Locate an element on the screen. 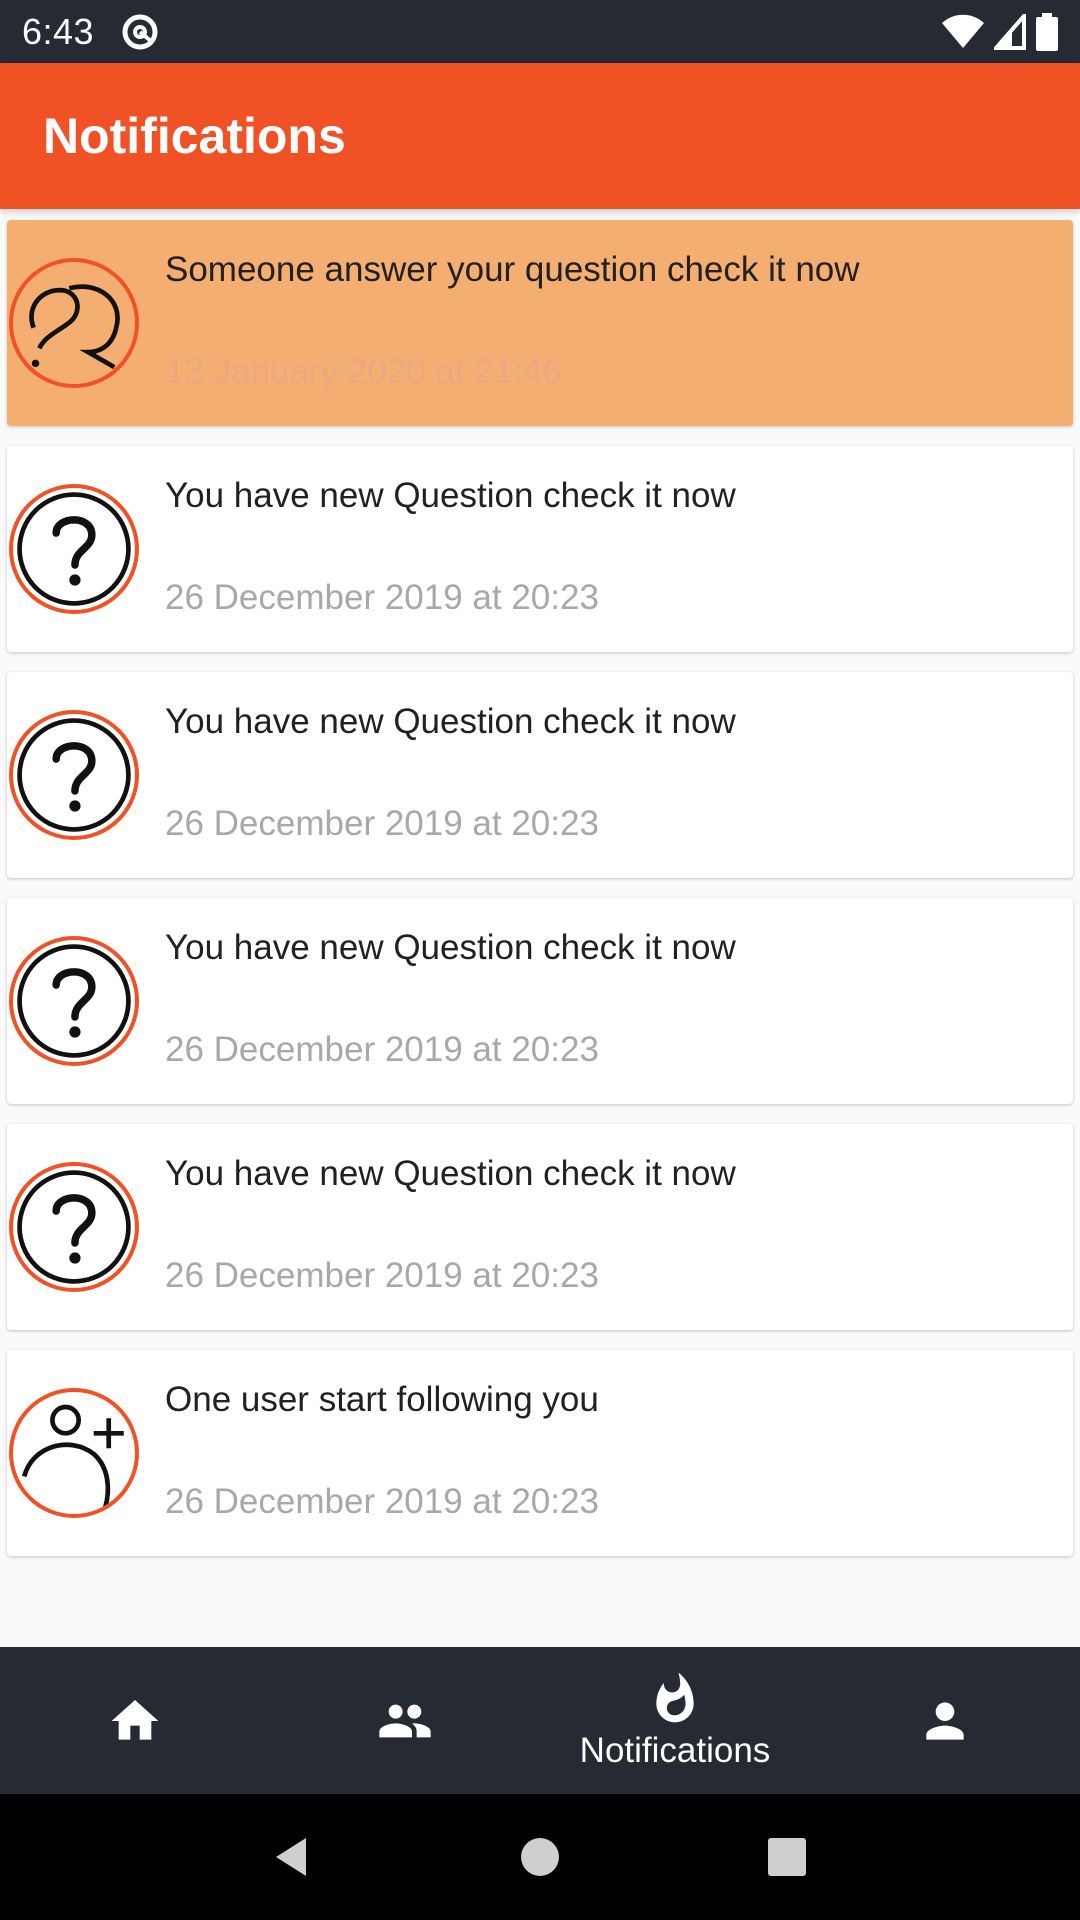  nav-home is located at coordinates (135, 1720).